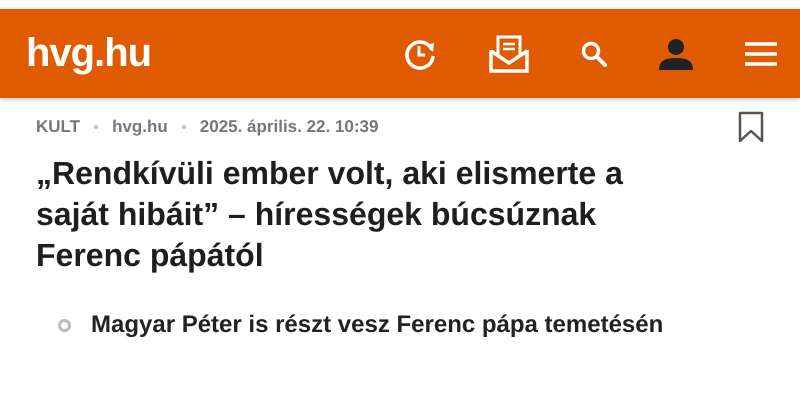  Describe the element at coordinates (64, 325) in the screenshot. I see `bullet-icon` at that location.